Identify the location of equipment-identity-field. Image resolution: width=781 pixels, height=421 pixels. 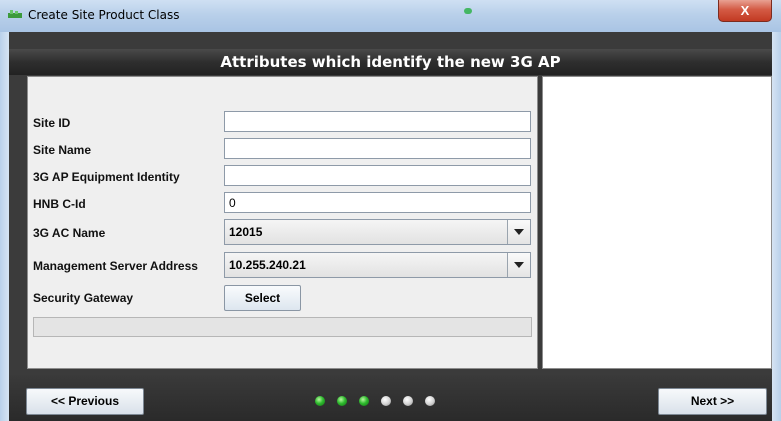
(377, 175).